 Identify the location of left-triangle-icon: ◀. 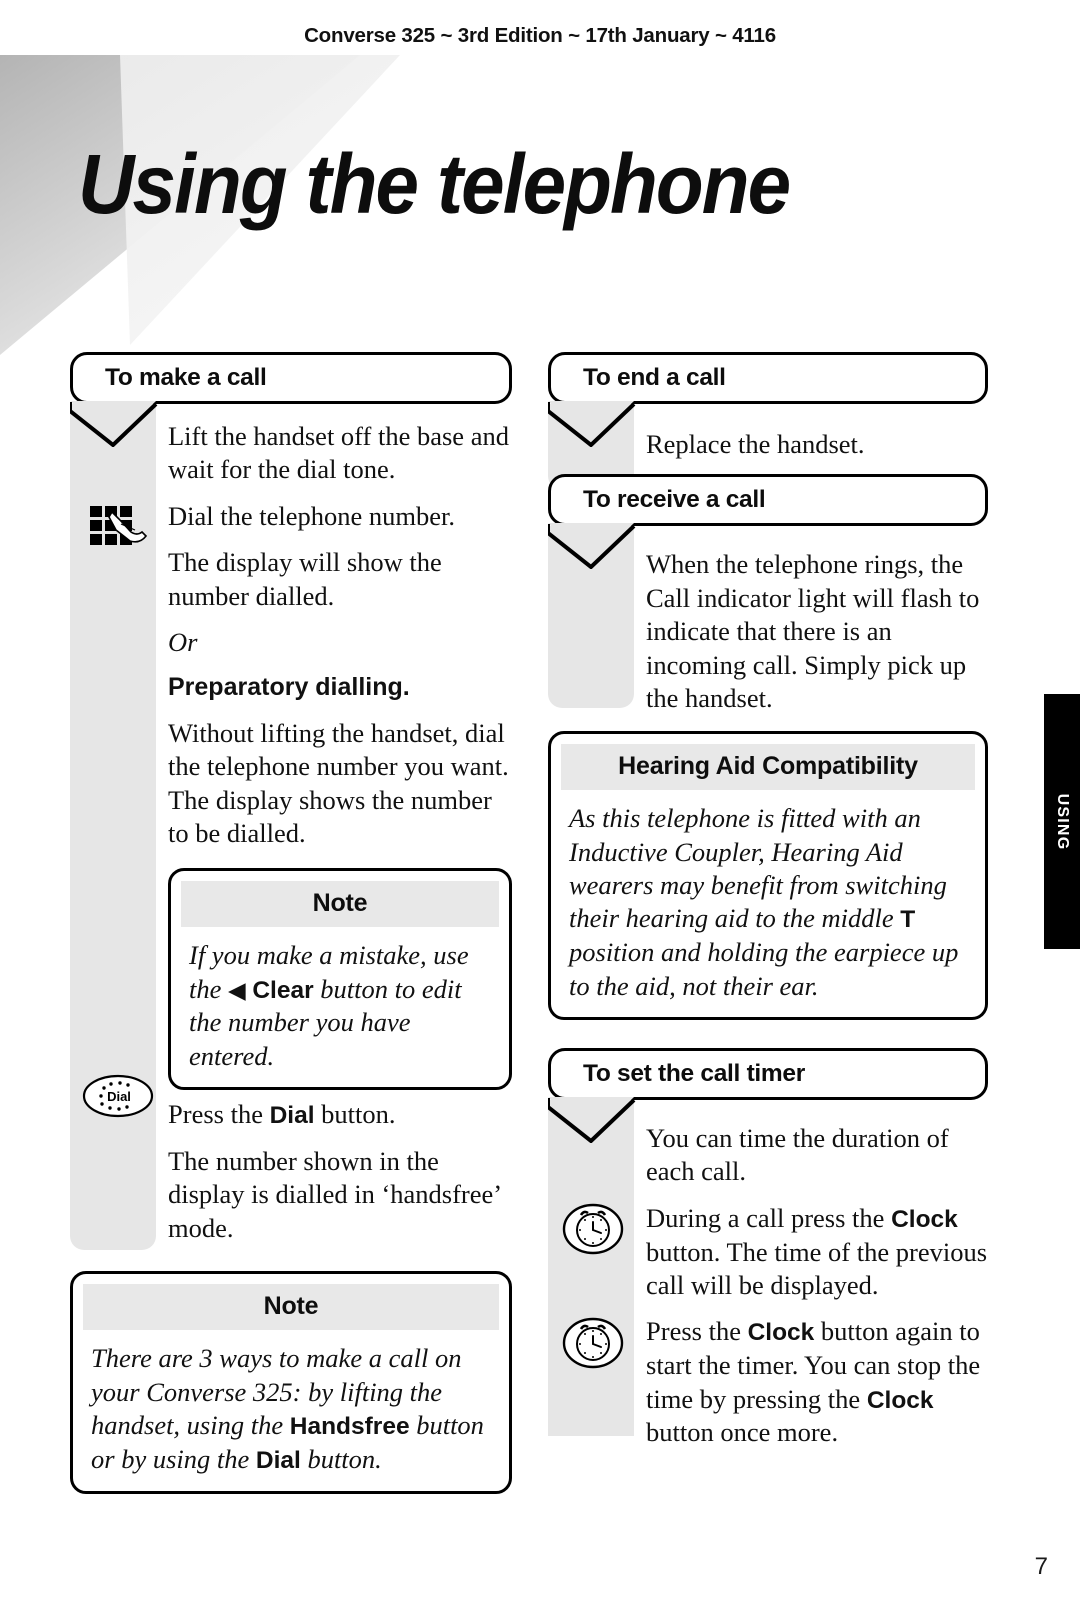
(237, 990).